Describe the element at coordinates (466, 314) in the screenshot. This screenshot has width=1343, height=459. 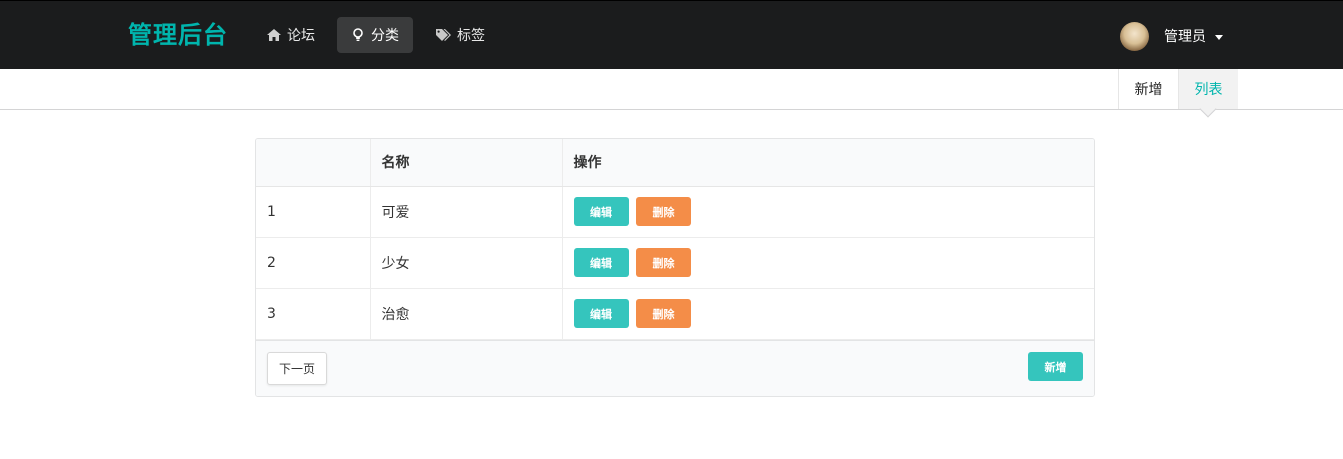
I see `row-name: 治愈` at that location.